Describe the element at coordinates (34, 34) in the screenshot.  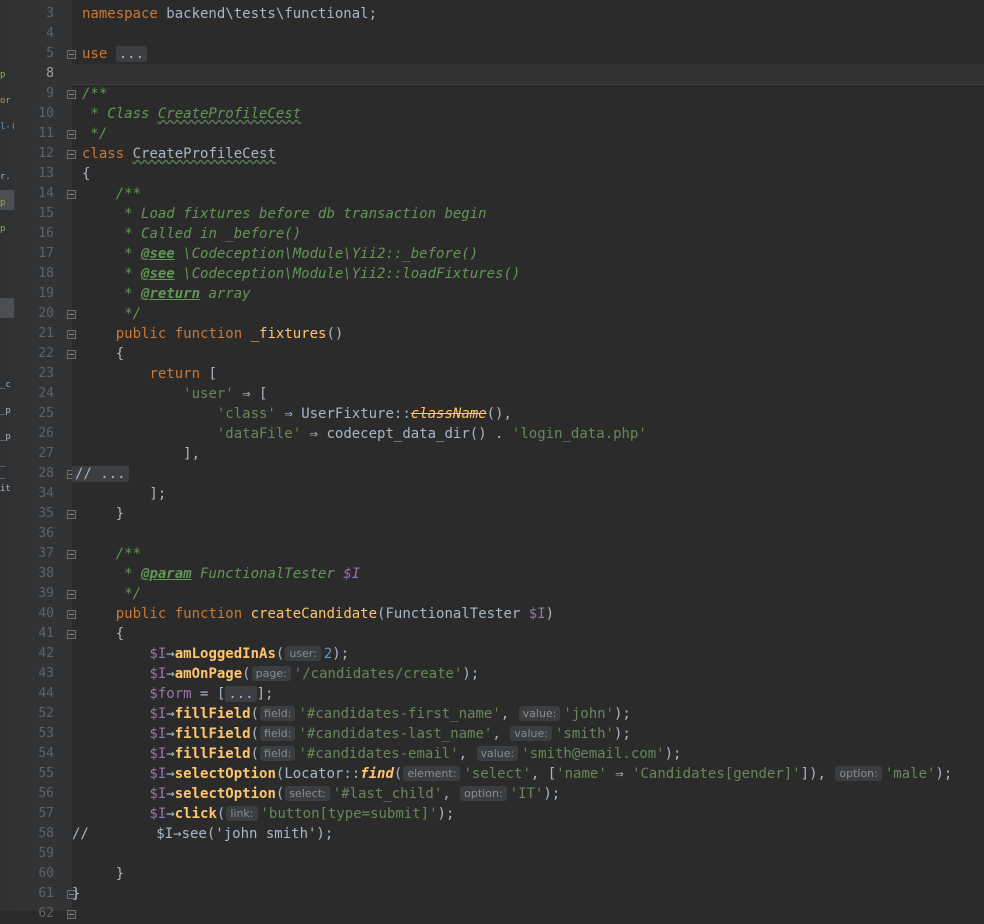
I see `line-number: 4` at that location.